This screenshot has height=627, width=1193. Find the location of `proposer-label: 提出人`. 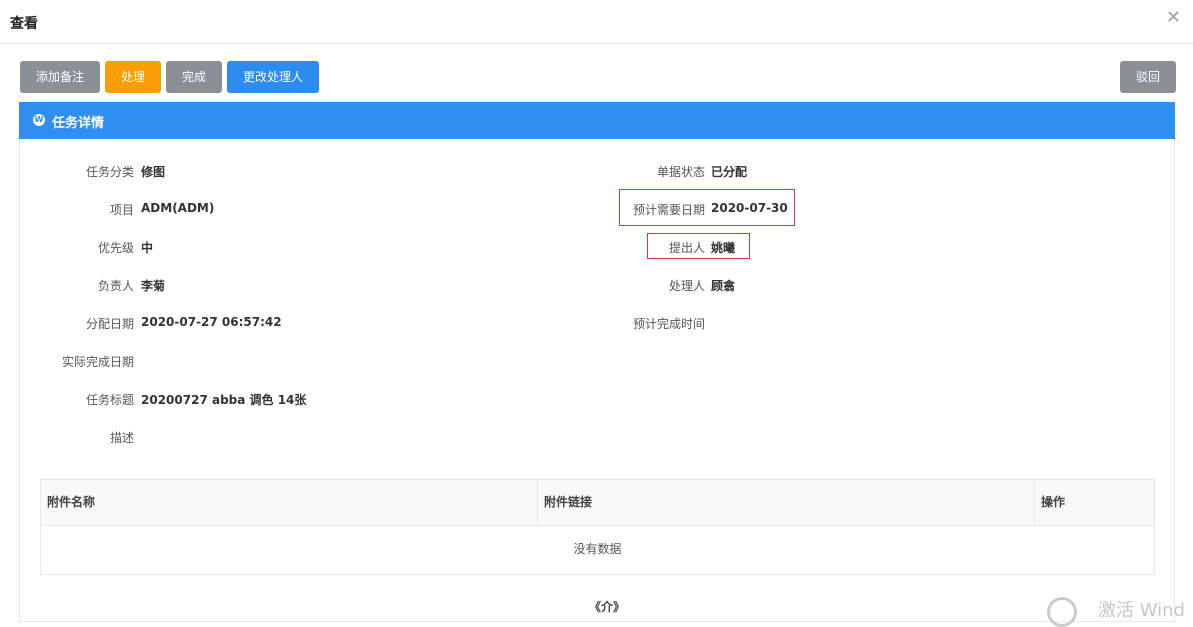

proposer-label: 提出人 is located at coordinates (686, 248).